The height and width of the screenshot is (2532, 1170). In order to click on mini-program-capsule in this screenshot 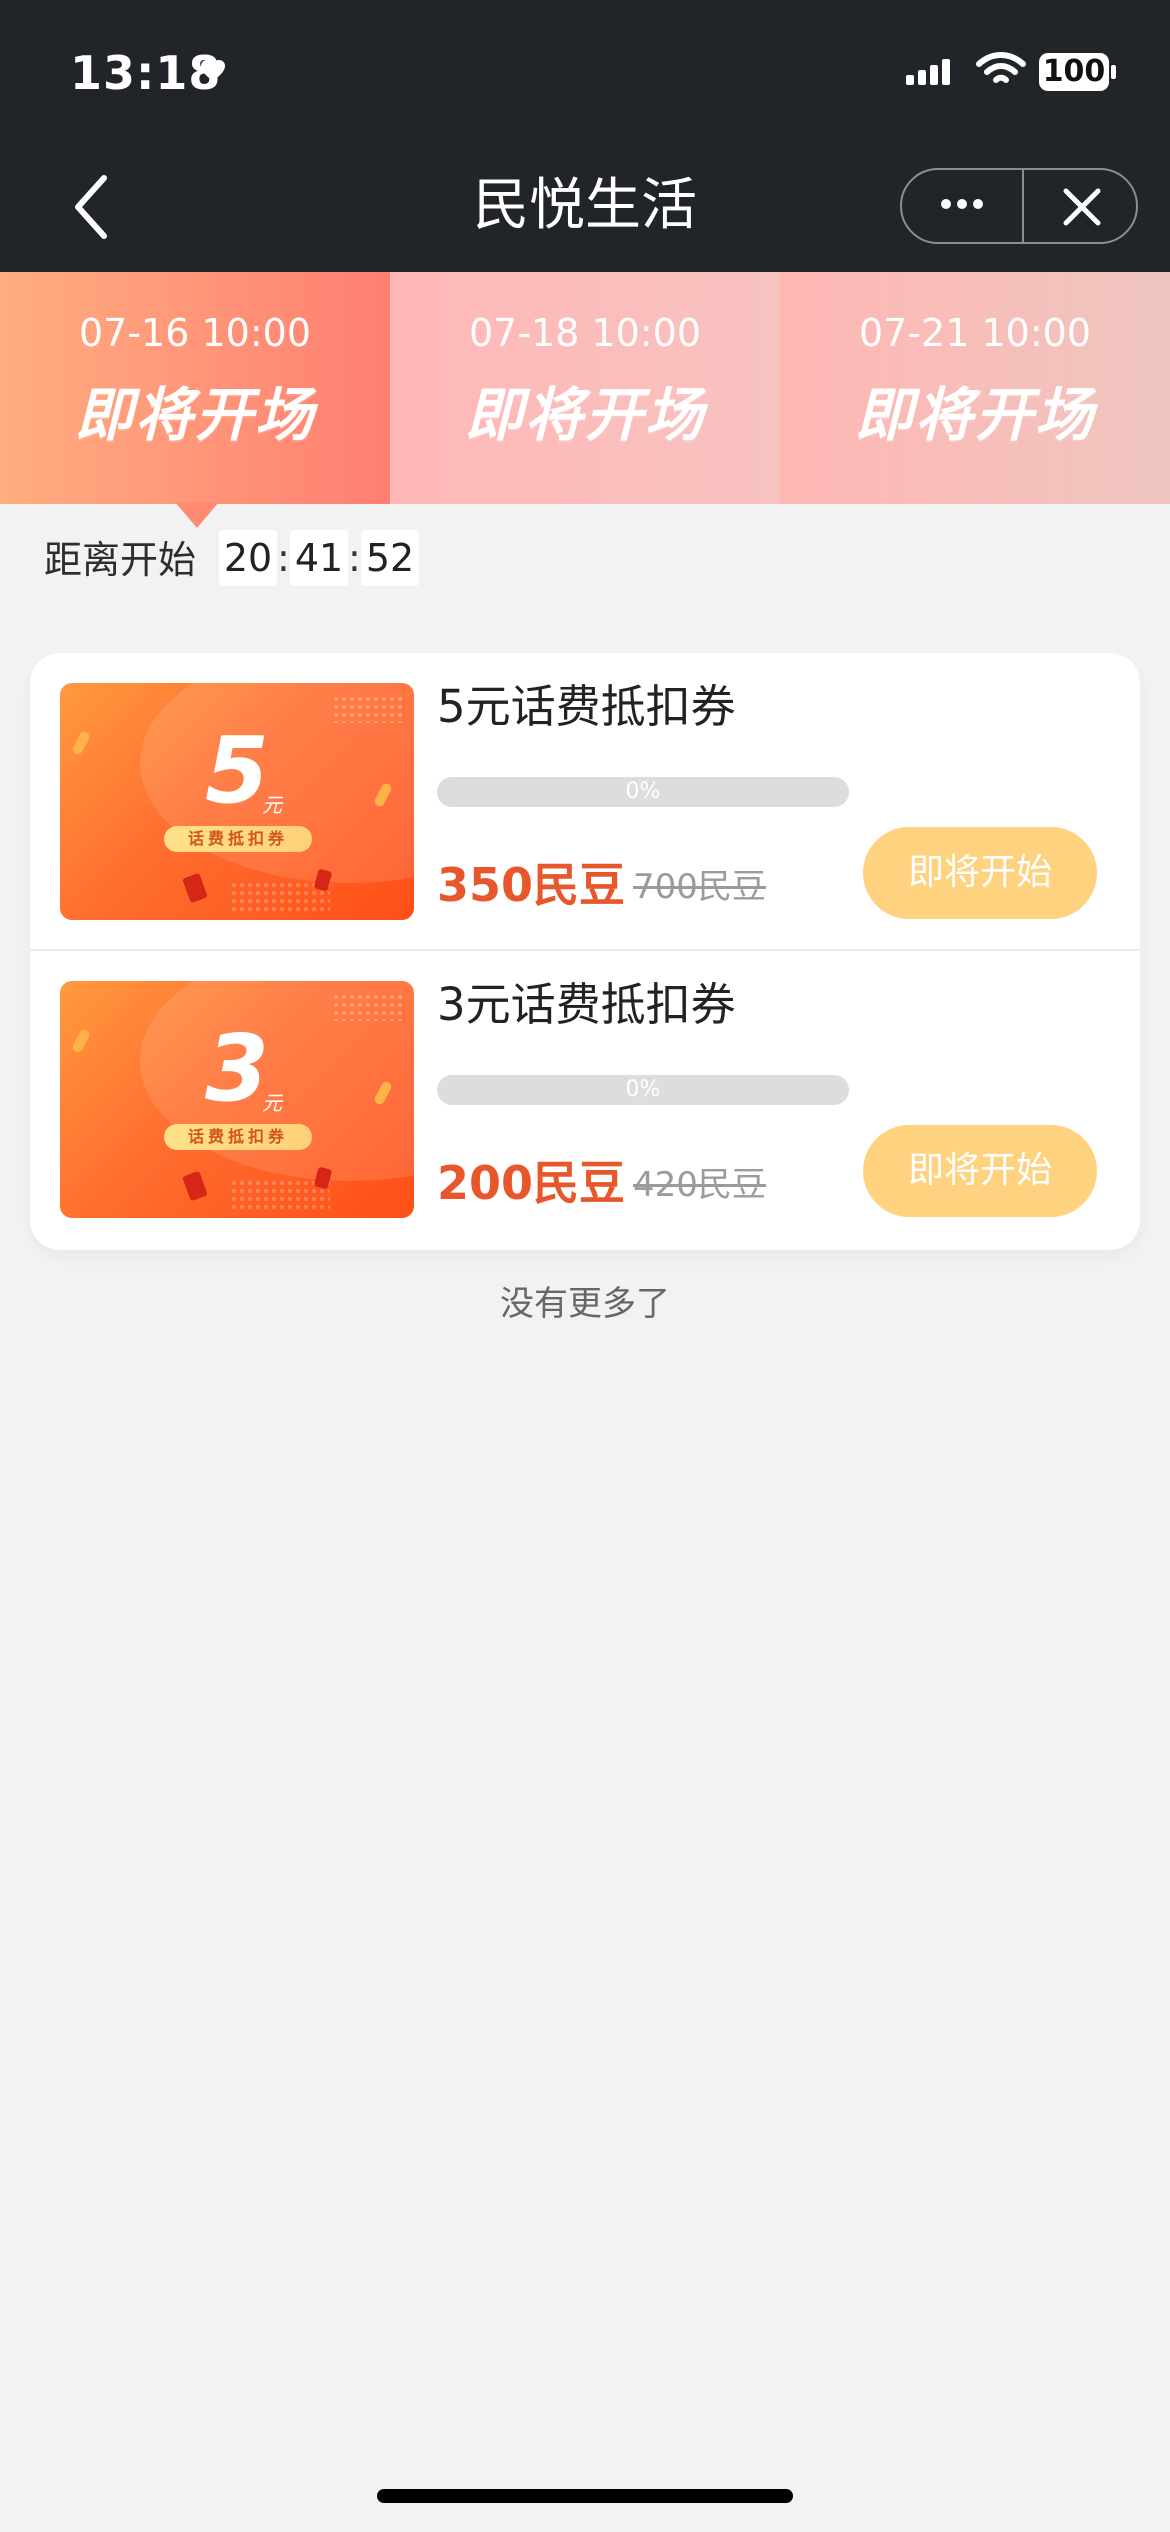, I will do `click(1019, 206)`.